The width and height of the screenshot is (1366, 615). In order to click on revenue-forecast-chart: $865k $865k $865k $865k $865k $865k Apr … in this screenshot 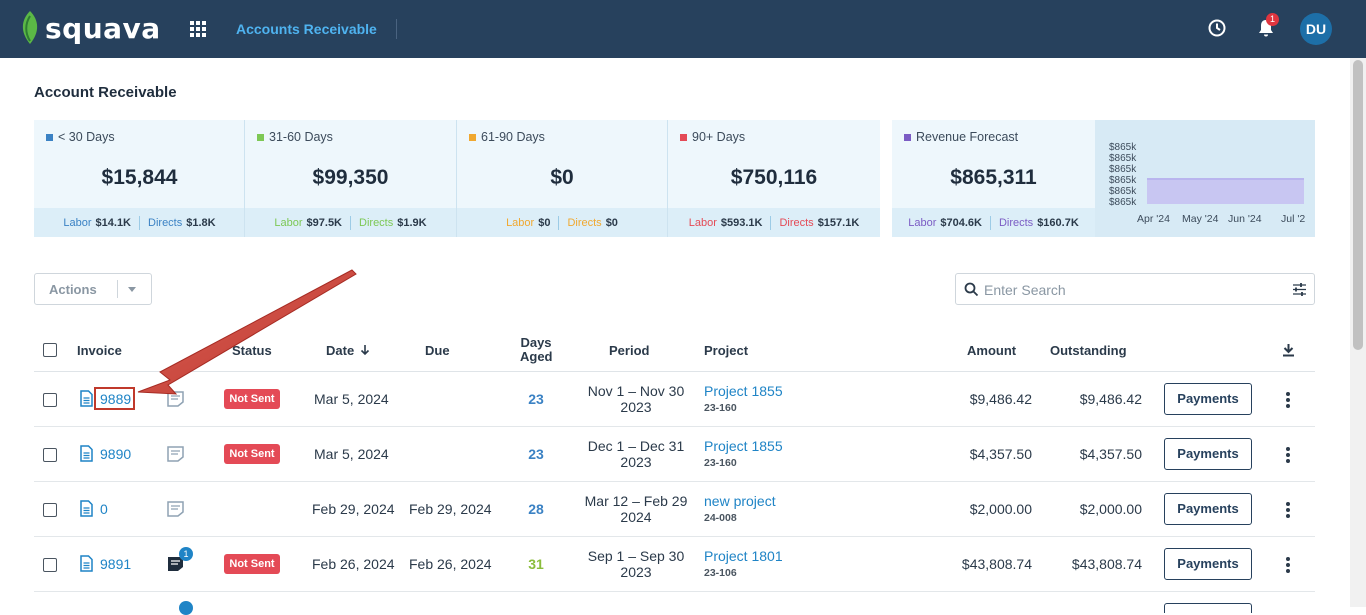, I will do `click(1205, 178)`.